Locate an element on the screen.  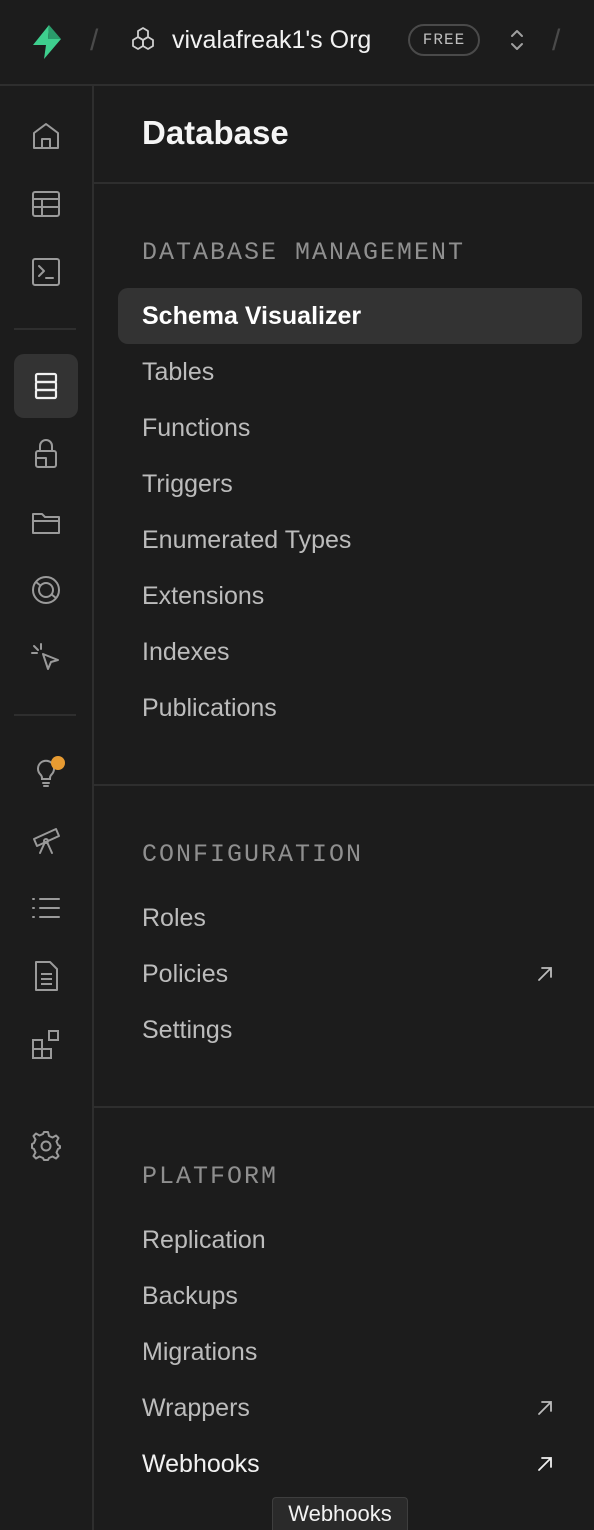
tooltip-webhooks: Webhooks is located at coordinates (340, 1513).